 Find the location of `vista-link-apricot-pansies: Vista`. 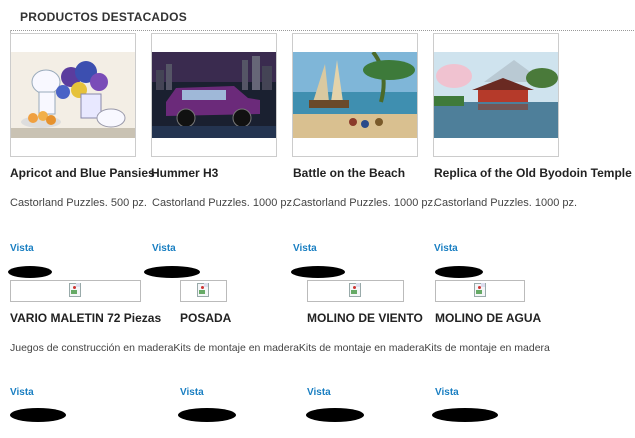

vista-link-apricot-pansies: Vista is located at coordinates (22, 248).